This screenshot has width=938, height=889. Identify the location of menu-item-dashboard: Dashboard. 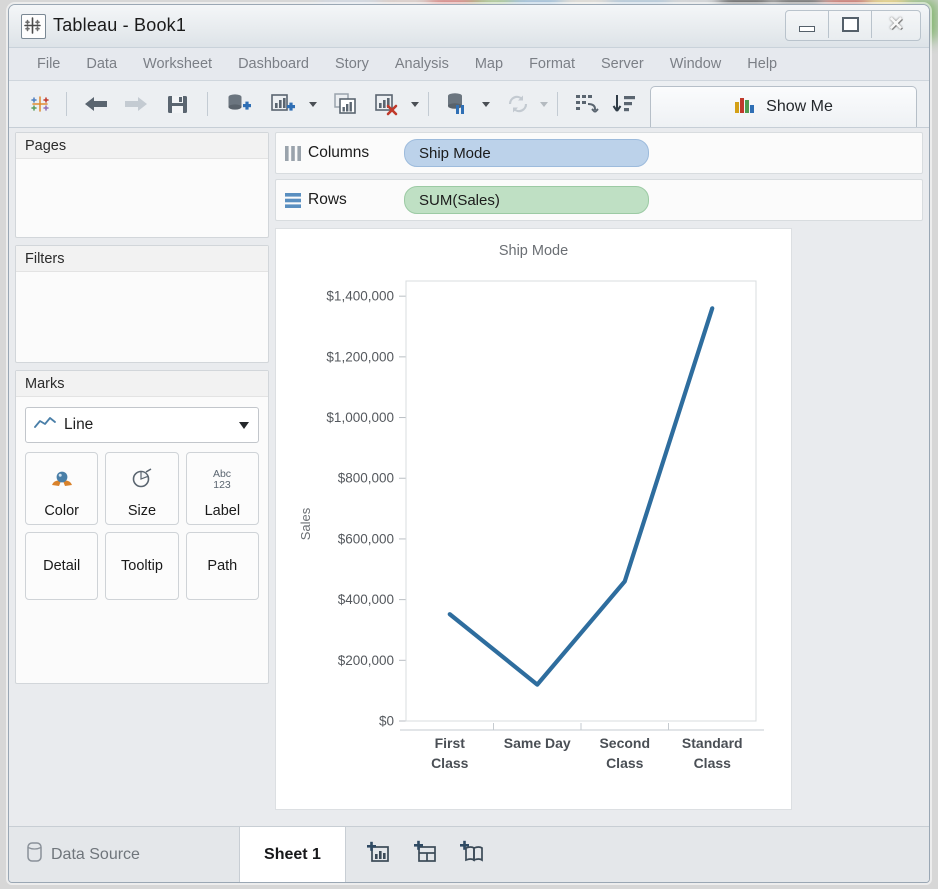
(273, 64).